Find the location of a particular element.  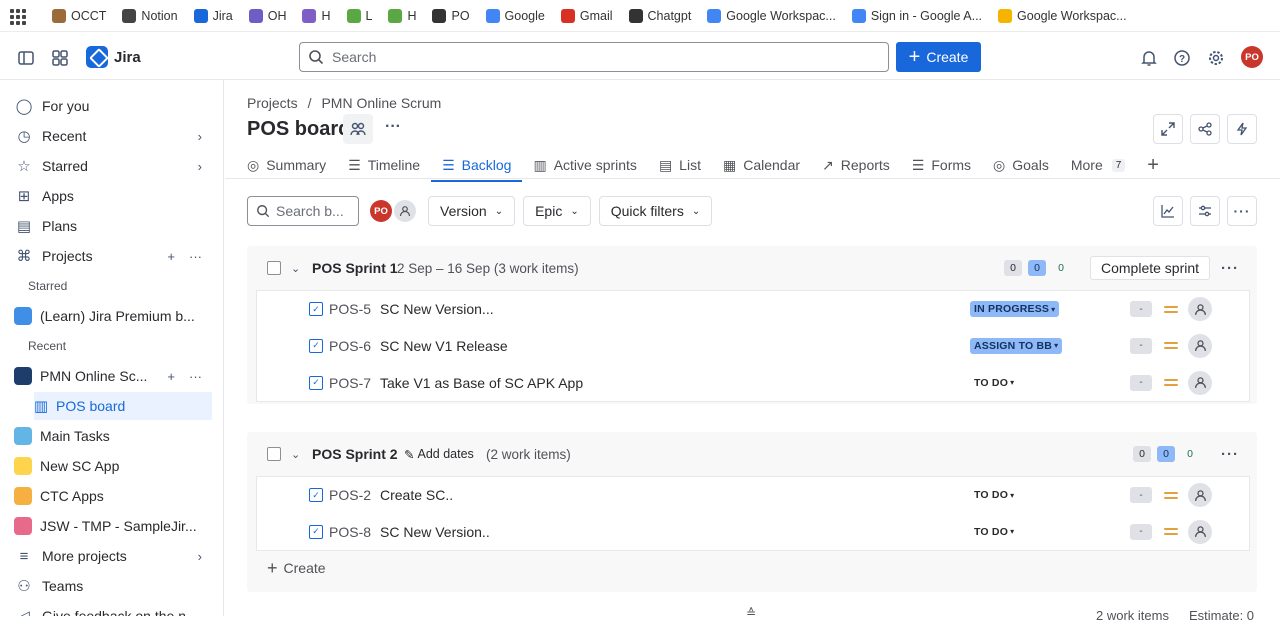

sidebar-item-apps: ⊞ Apps is located at coordinates (114, 196).